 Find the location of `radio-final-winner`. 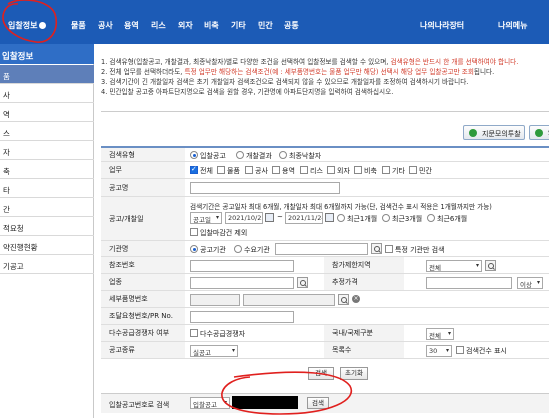

radio-final-winner is located at coordinates (283, 155).